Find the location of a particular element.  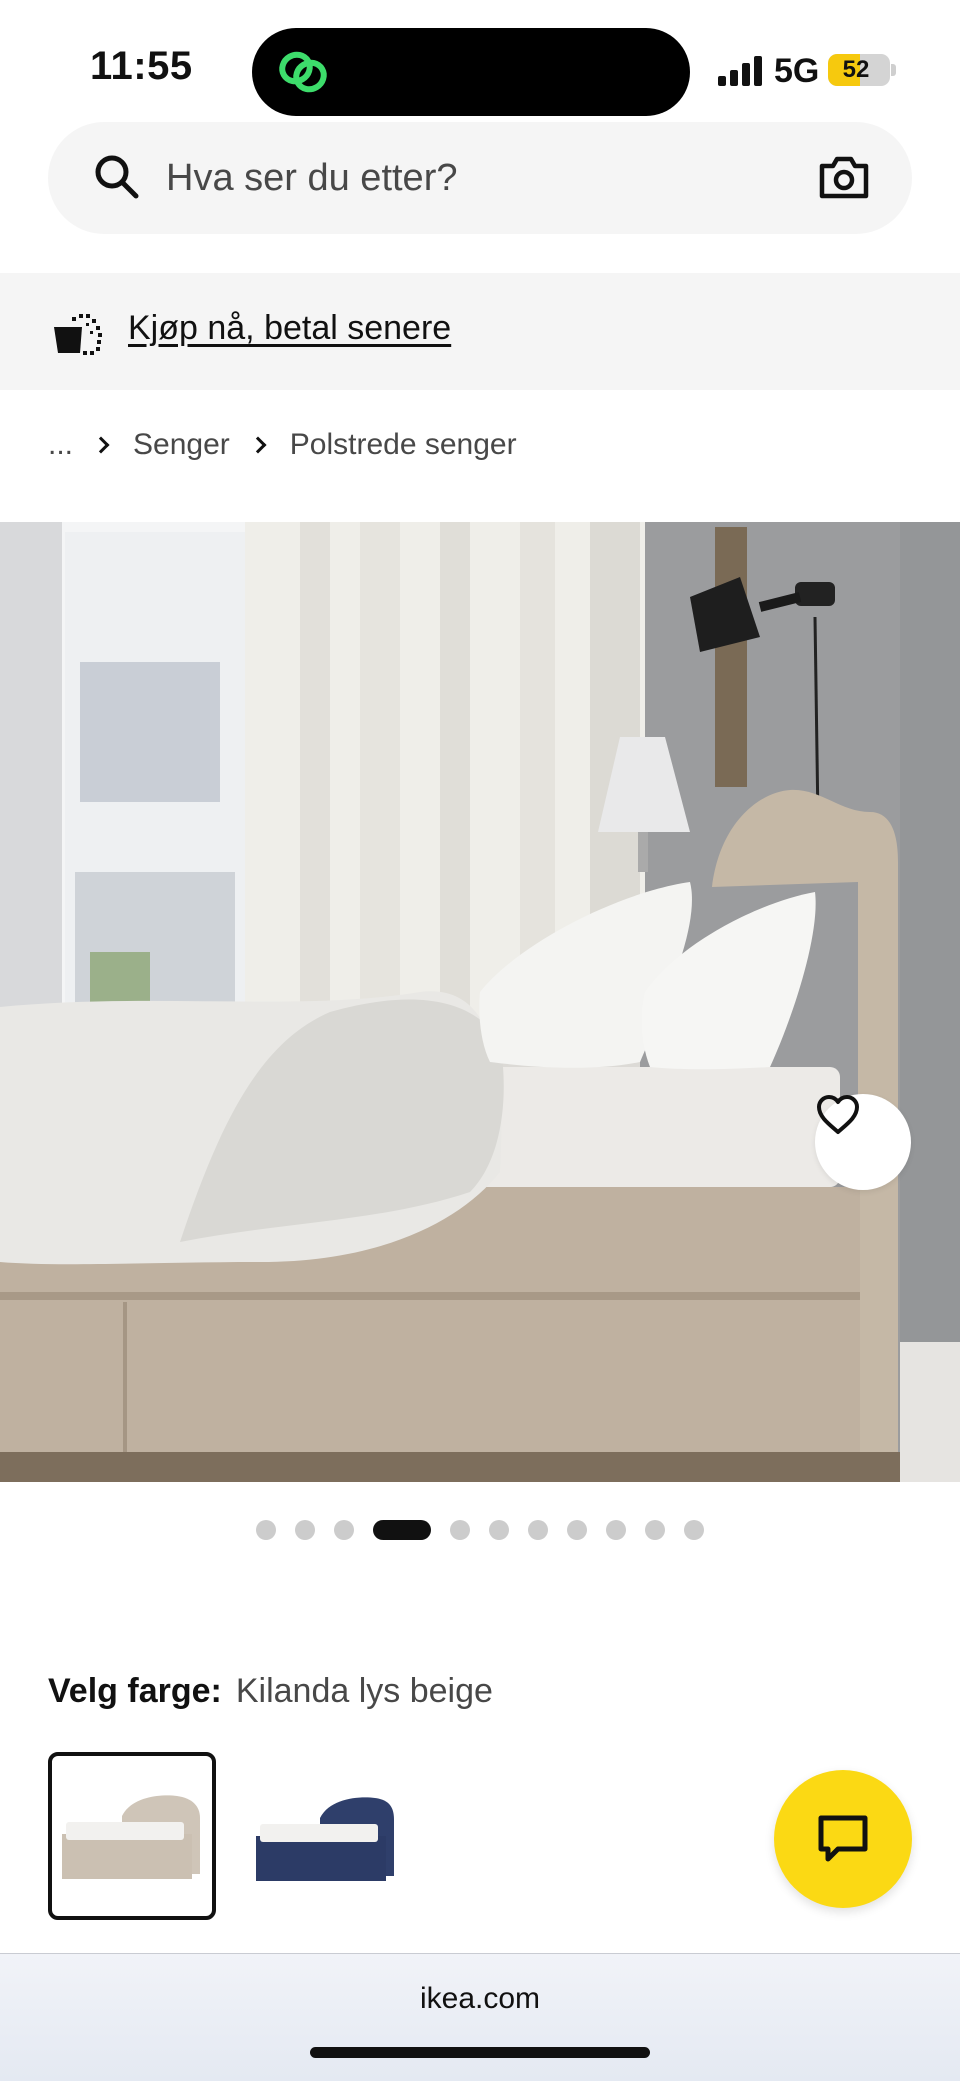

dynamic-island is located at coordinates (471, 72).